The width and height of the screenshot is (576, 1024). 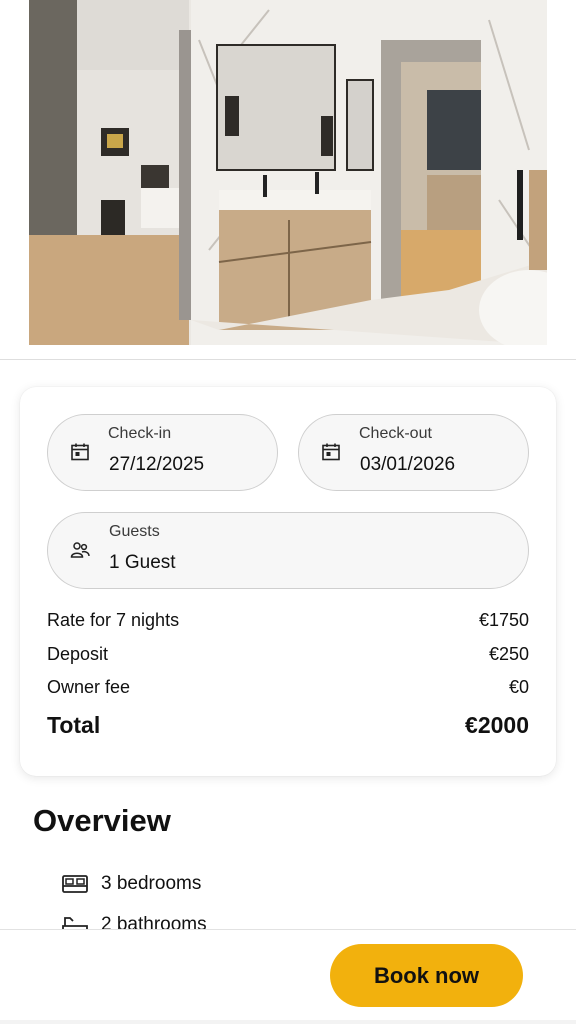 What do you see at coordinates (288, 654) in the screenshot?
I see `price-row-deposit: Deposit €250` at bounding box center [288, 654].